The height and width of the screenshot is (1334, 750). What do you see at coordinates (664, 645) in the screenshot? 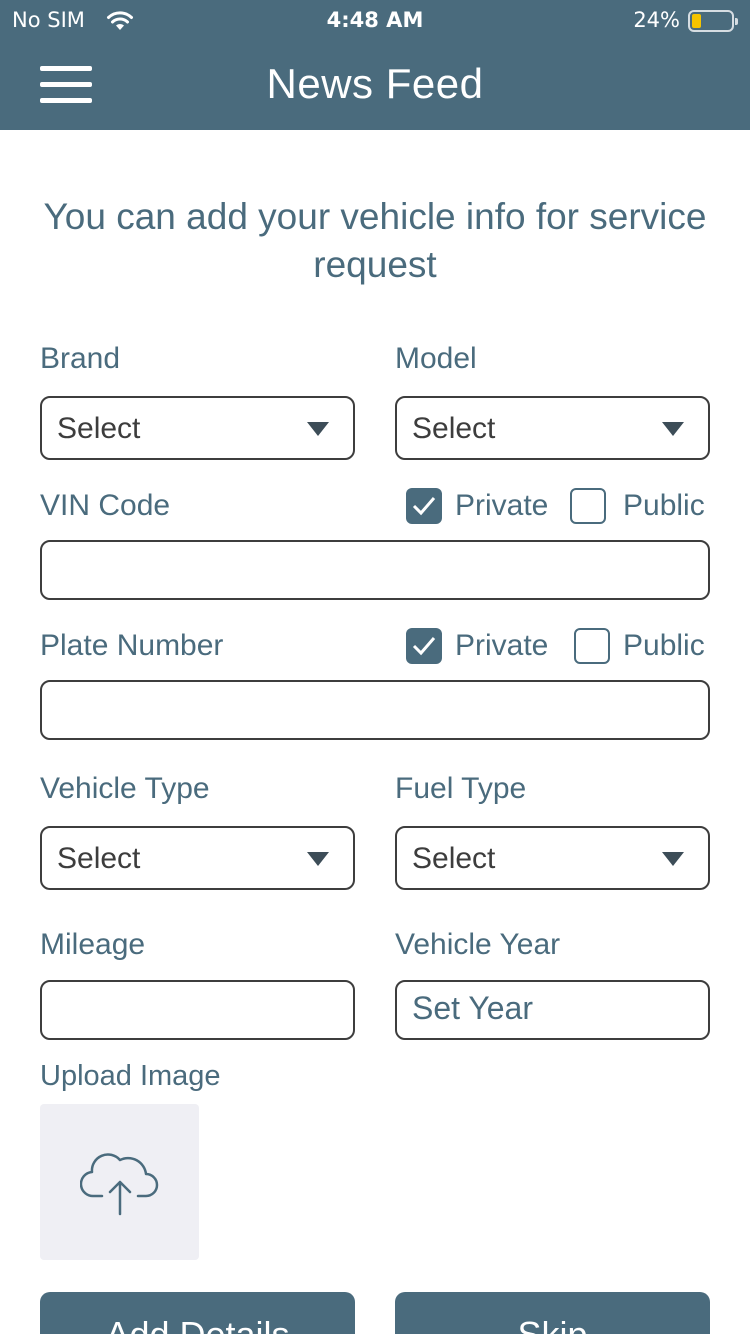
I see `plate-public-label: Public` at bounding box center [664, 645].